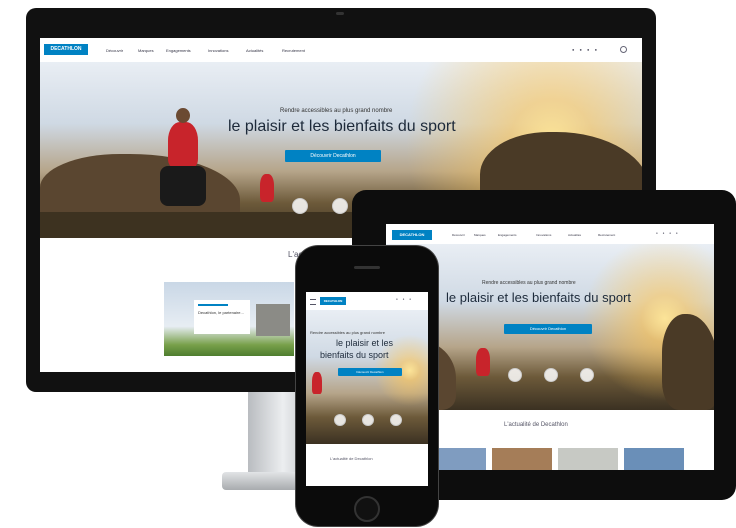 The height and width of the screenshot is (528, 736). I want to click on nav-item-commitments: Engagements, so click(178, 50).